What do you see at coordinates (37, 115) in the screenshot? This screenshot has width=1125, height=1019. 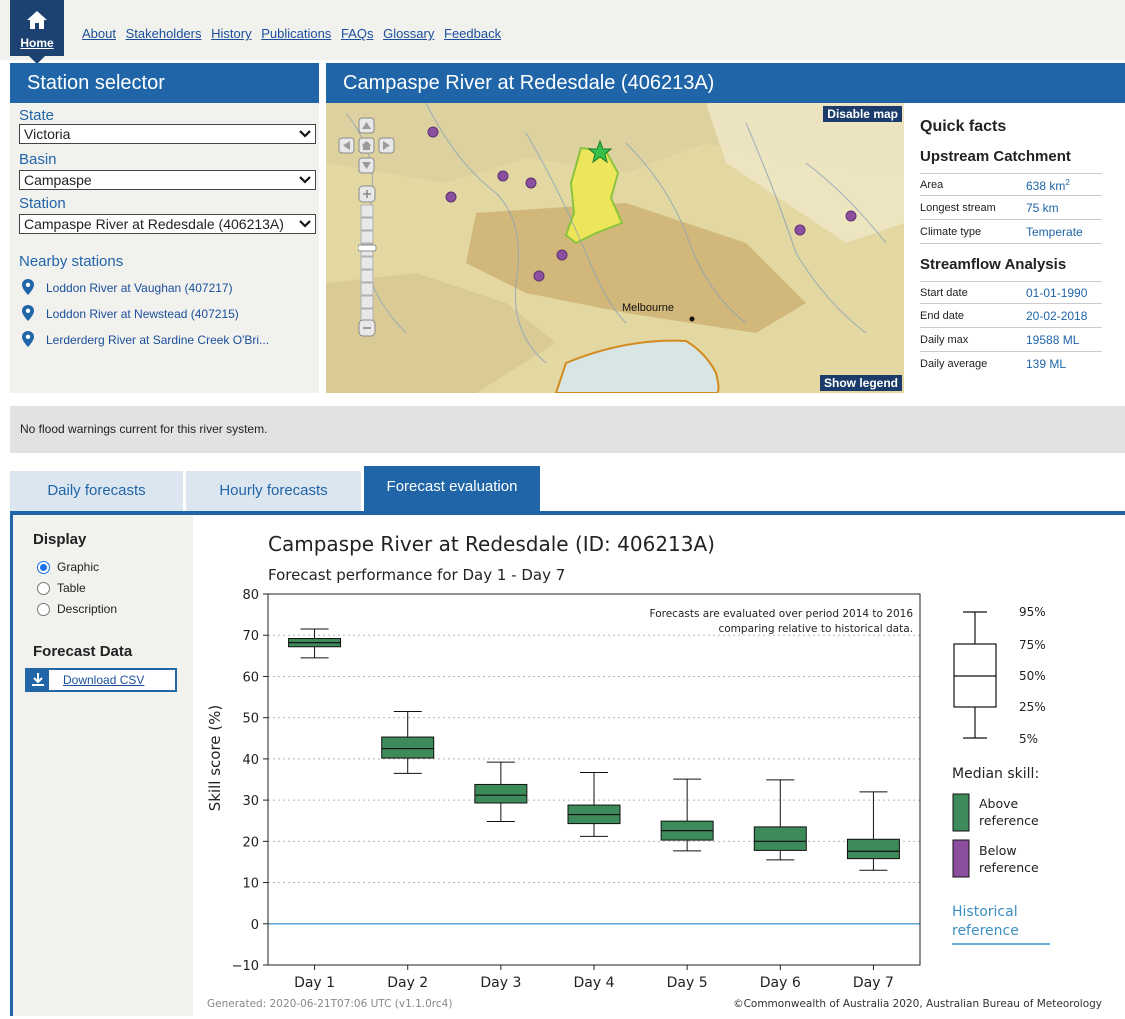 I see `state-label: State` at bounding box center [37, 115].